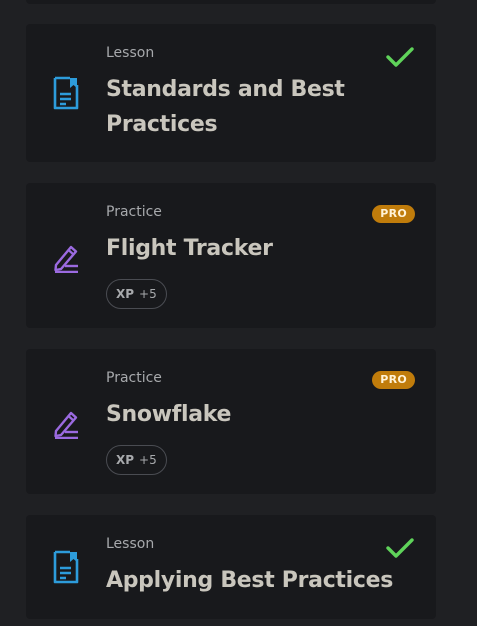  I want to click on item-title: Flight Tracker, so click(189, 248).